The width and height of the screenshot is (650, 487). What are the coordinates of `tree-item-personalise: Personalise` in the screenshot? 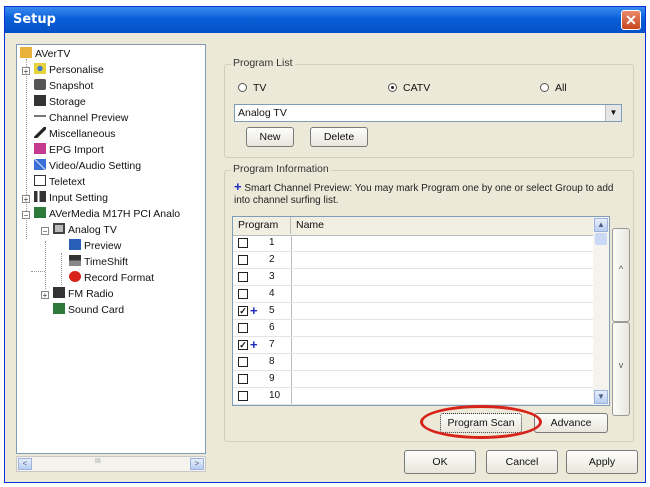 It's located at (69, 70).